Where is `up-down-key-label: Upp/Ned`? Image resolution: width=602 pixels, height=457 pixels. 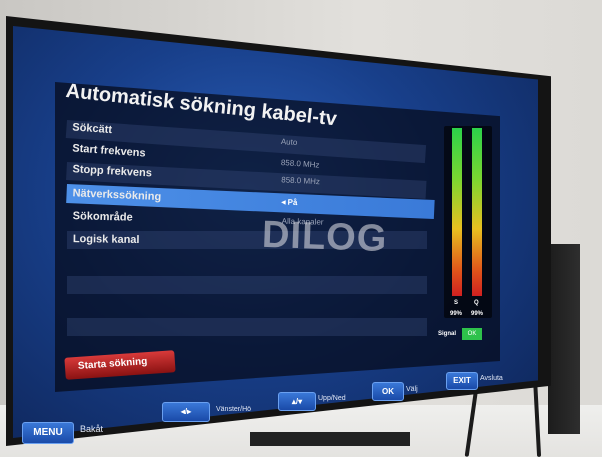 up-down-key-label: Upp/Ned is located at coordinates (332, 398).